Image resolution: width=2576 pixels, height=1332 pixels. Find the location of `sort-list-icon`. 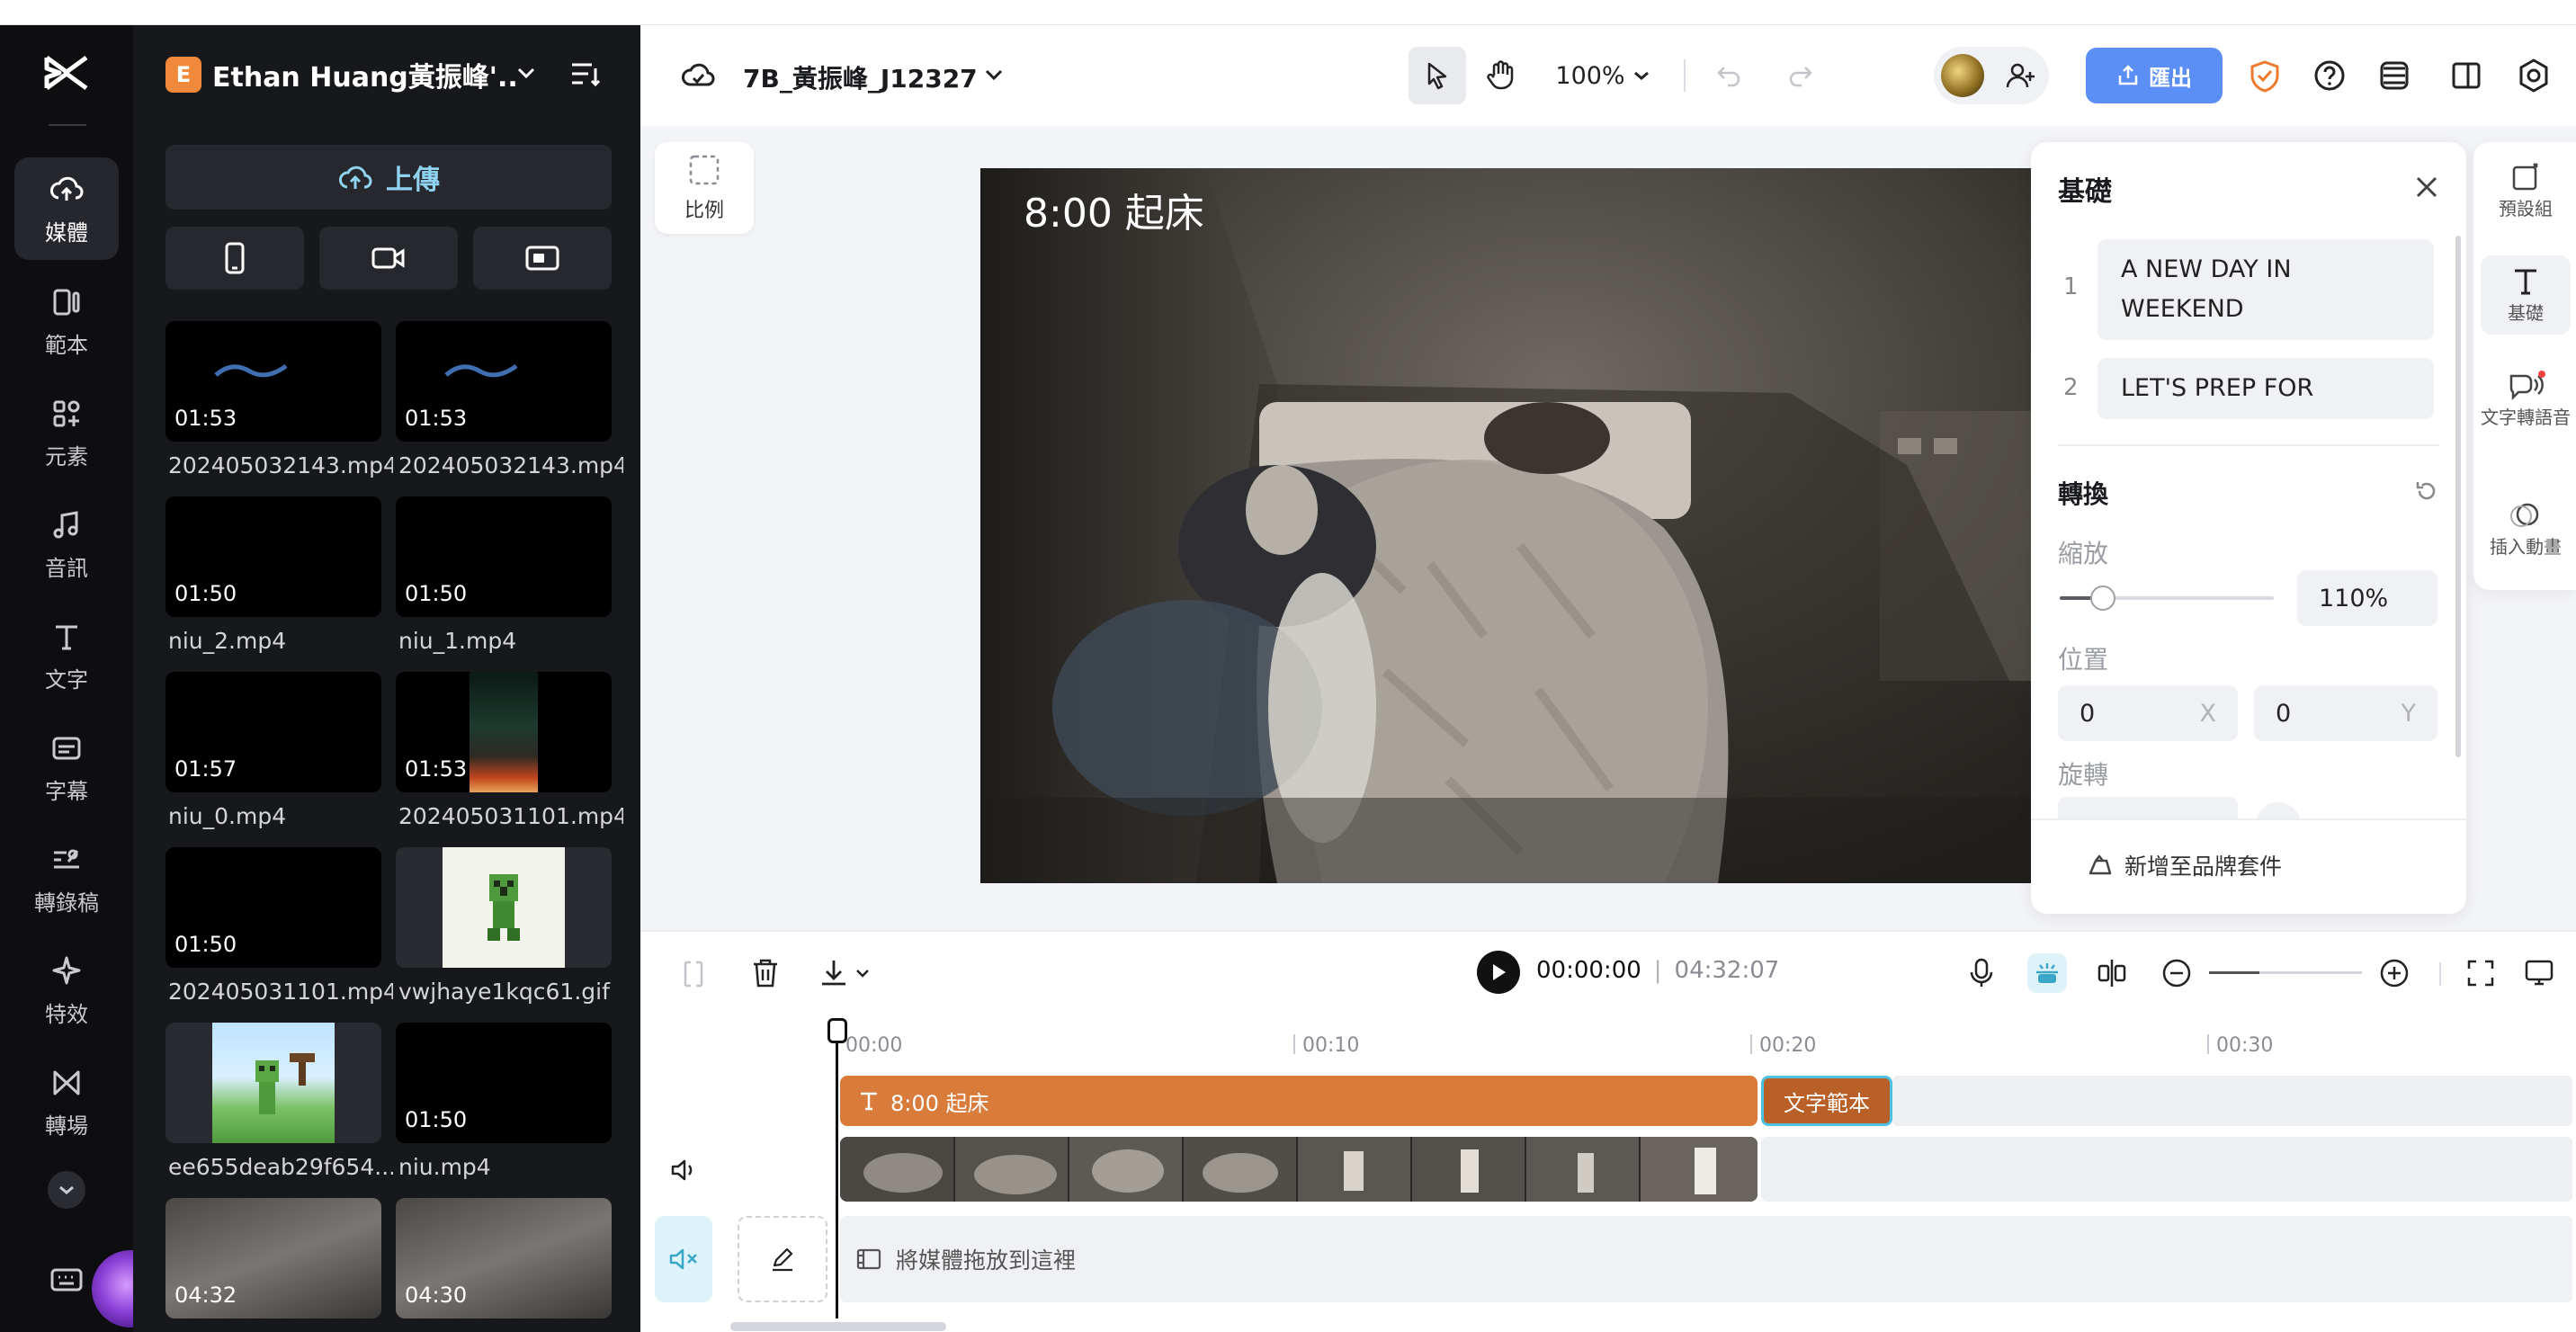

sort-list-icon is located at coordinates (585, 74).